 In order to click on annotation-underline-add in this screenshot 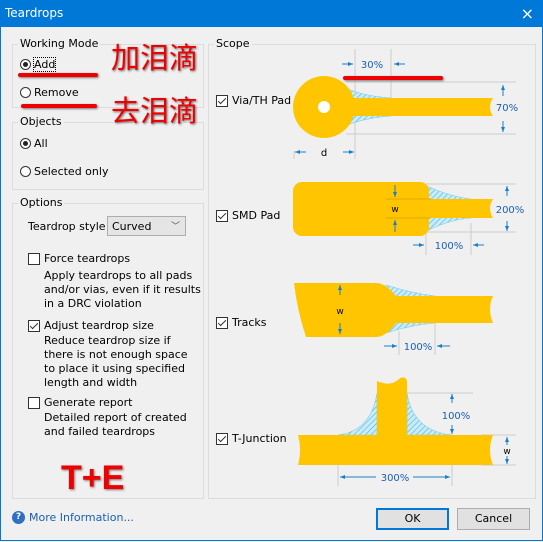, I will do `click(58, 75)`.